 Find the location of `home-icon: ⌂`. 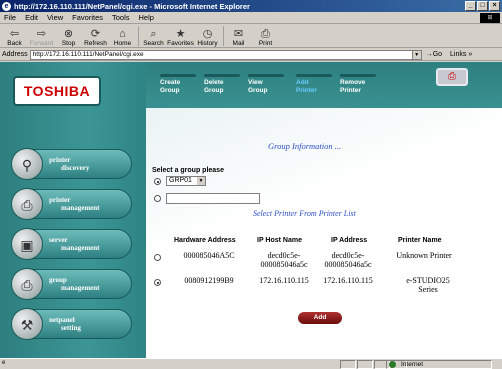

home-icon: ⌂ is located at coordinates (122, 34).